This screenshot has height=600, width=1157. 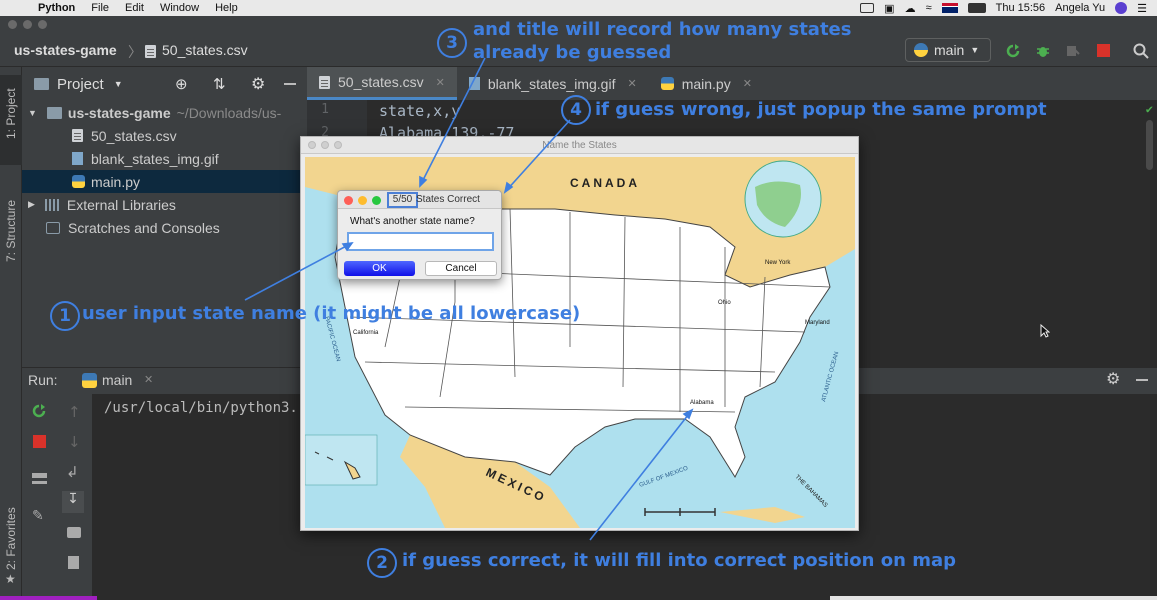 I want to click on tree-external-libraries: ▶ External Libraries, so click(x=164, y=204).